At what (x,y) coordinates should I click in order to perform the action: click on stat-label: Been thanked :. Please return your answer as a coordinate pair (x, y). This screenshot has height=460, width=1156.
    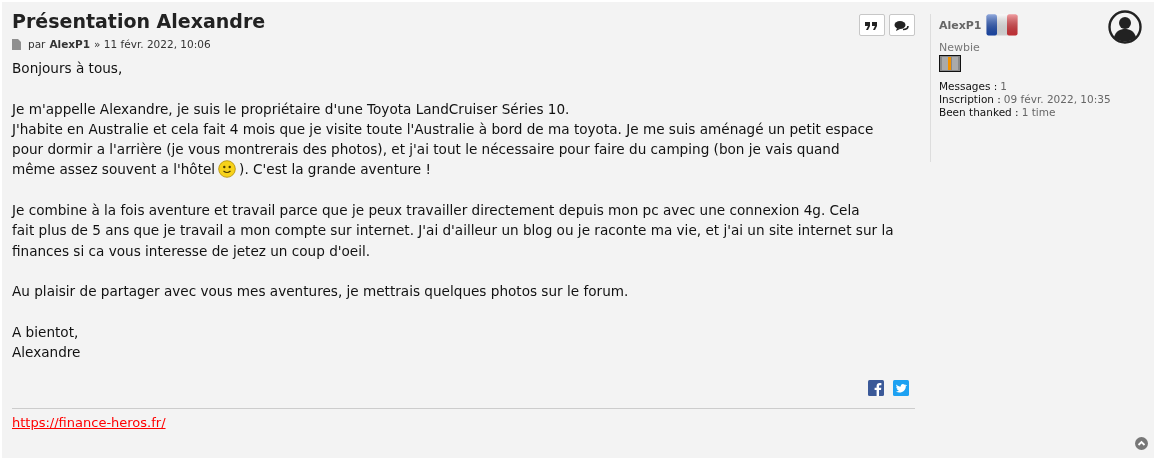
    Looking at the image, I should click on (978, 112).